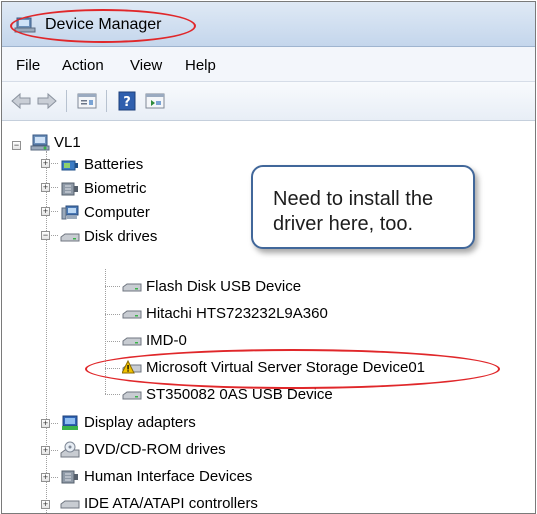  What do you see at coordinates (47, 101) in the screenshot?
I see `forward-arrow-icon` at bounding box center [47, 101].